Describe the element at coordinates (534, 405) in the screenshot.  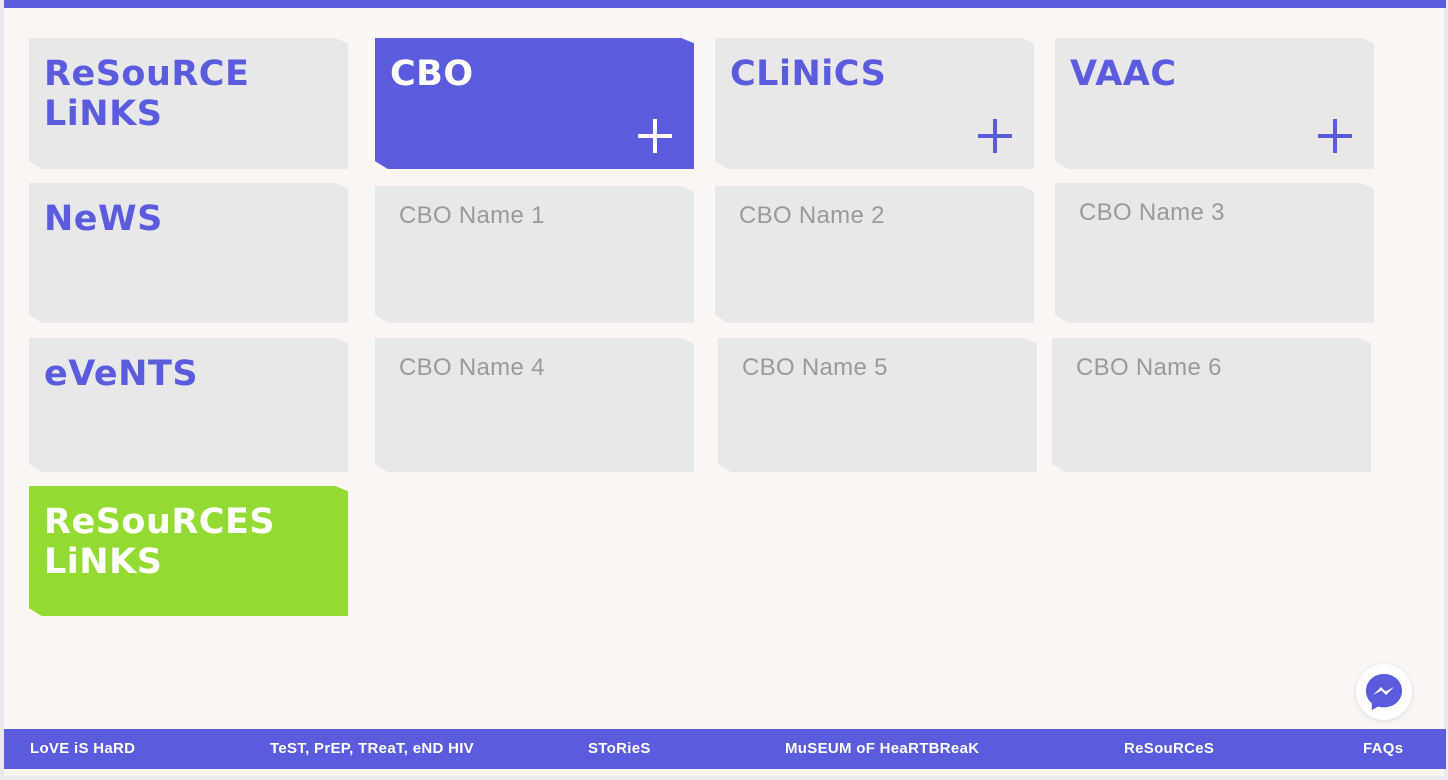
I see `cbo-card-4: CBO Name 4` at that location.